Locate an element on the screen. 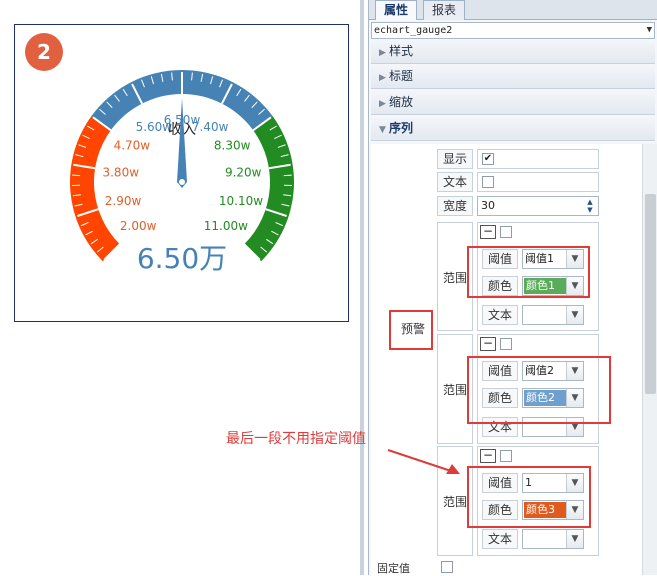 The height and width of the screenshot is (576, 657). gauge-tick-label: 2.00w is located at coordinates (138, 226).